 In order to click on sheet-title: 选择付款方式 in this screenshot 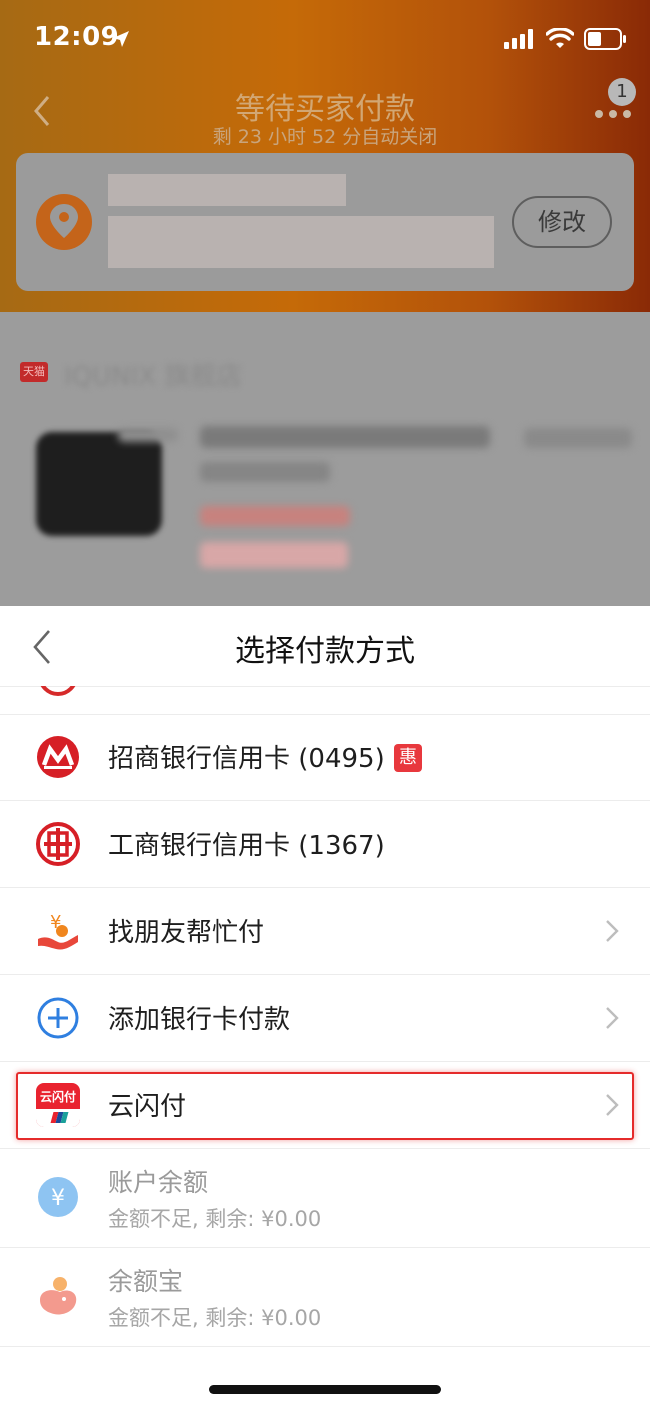, I will do `click(325, 651)`.